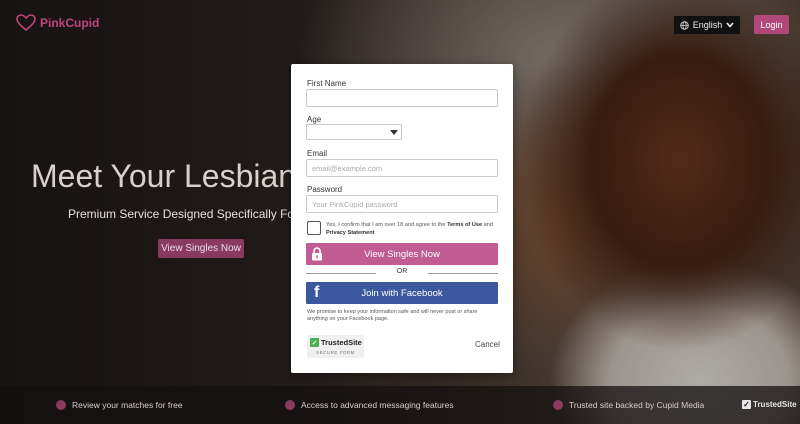 Image resolution: width=800 pixels, height=424 pixels. I want to click on trustedsite-badge-title: ✓ TrustedSite, so click(336, 342).